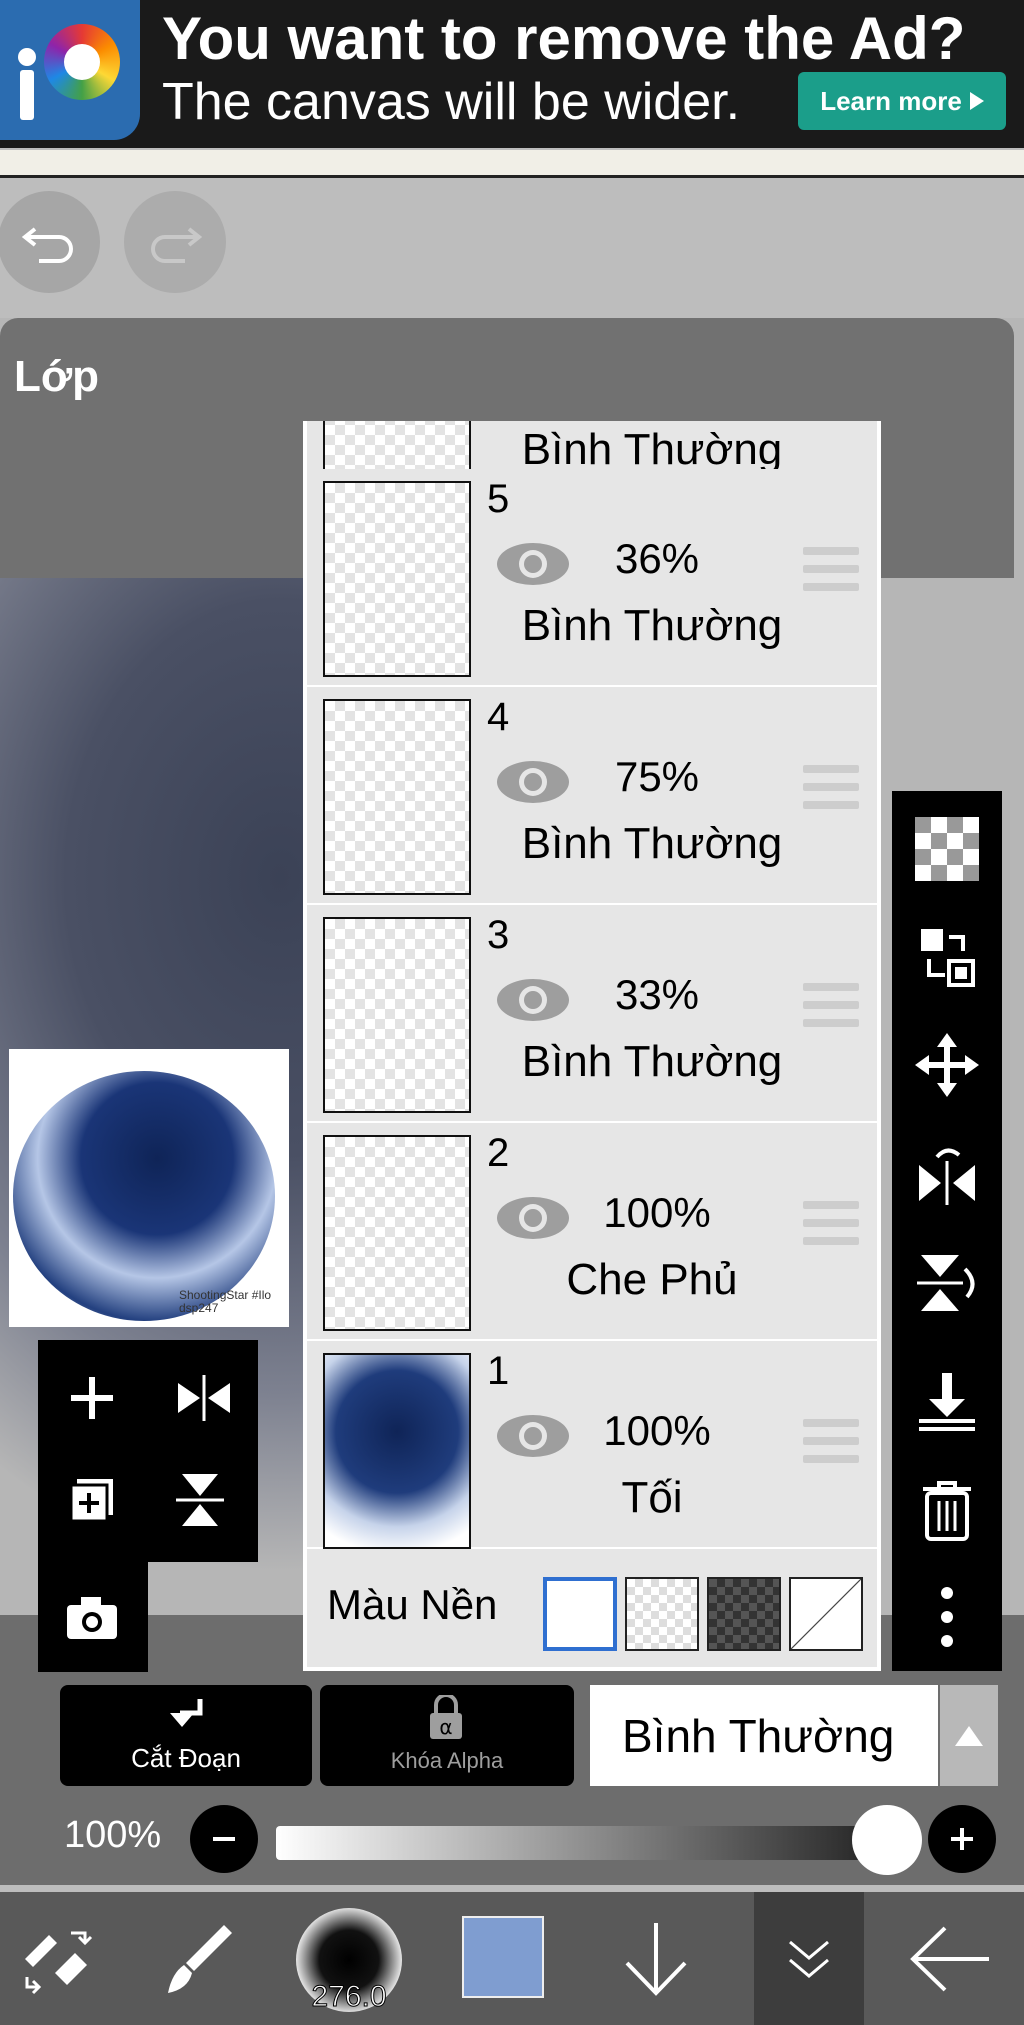  Describe the element at coordinates (592, 796) in the screenshot. I see `layer-row-4: 4 75% Bình Thường` at that location.